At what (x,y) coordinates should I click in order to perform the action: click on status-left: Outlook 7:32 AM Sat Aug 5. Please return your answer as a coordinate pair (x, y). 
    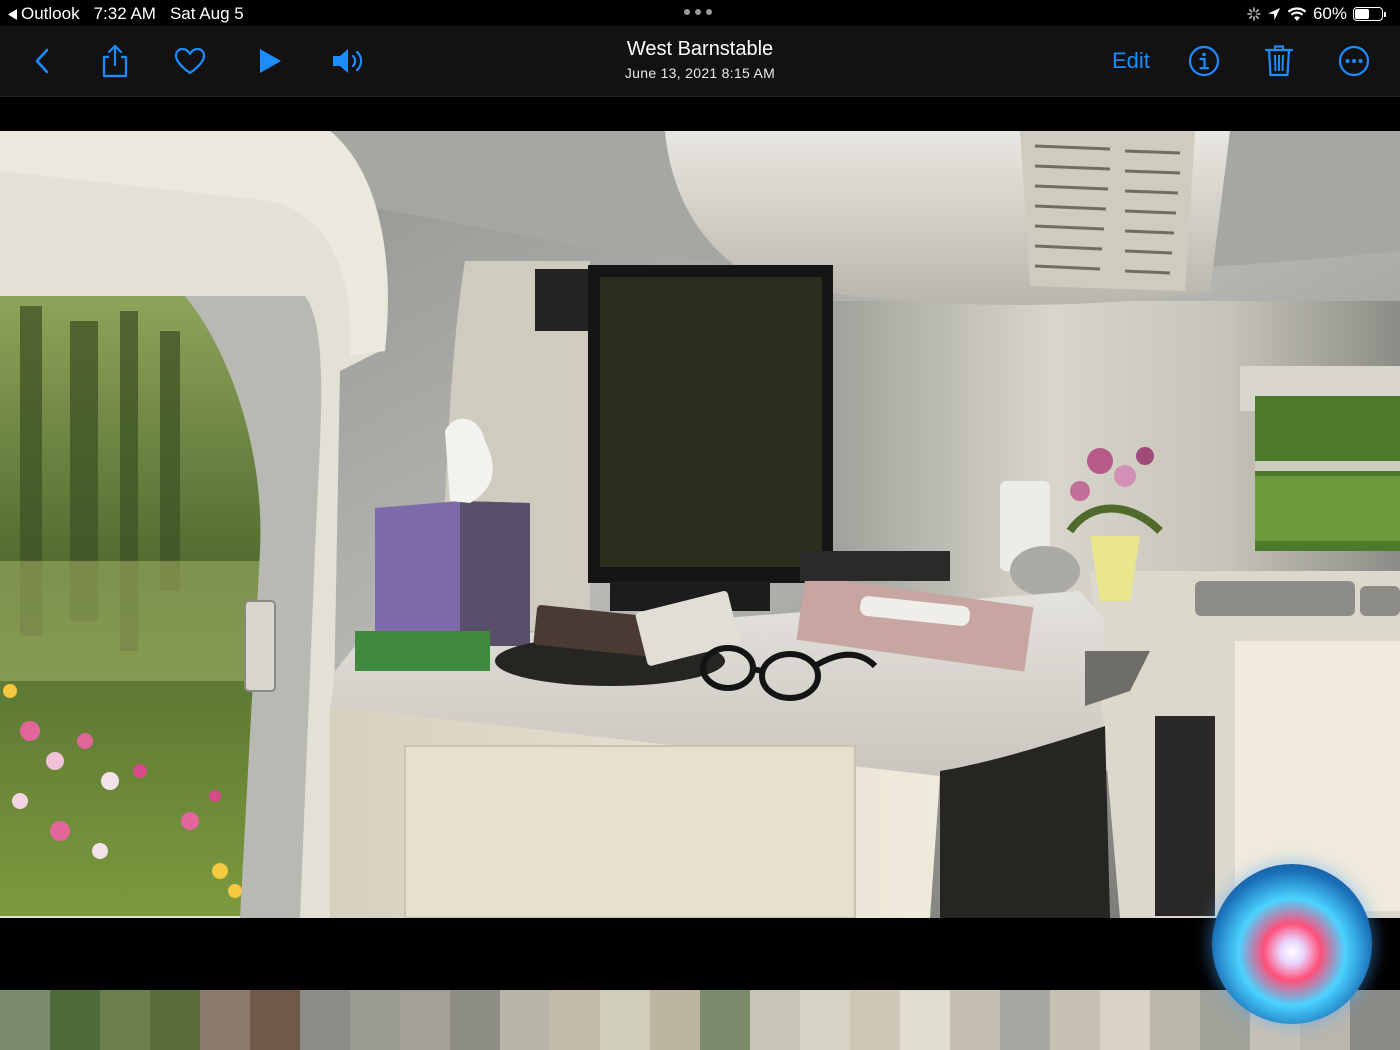
    Looking at the image, I should click on (126, 14).